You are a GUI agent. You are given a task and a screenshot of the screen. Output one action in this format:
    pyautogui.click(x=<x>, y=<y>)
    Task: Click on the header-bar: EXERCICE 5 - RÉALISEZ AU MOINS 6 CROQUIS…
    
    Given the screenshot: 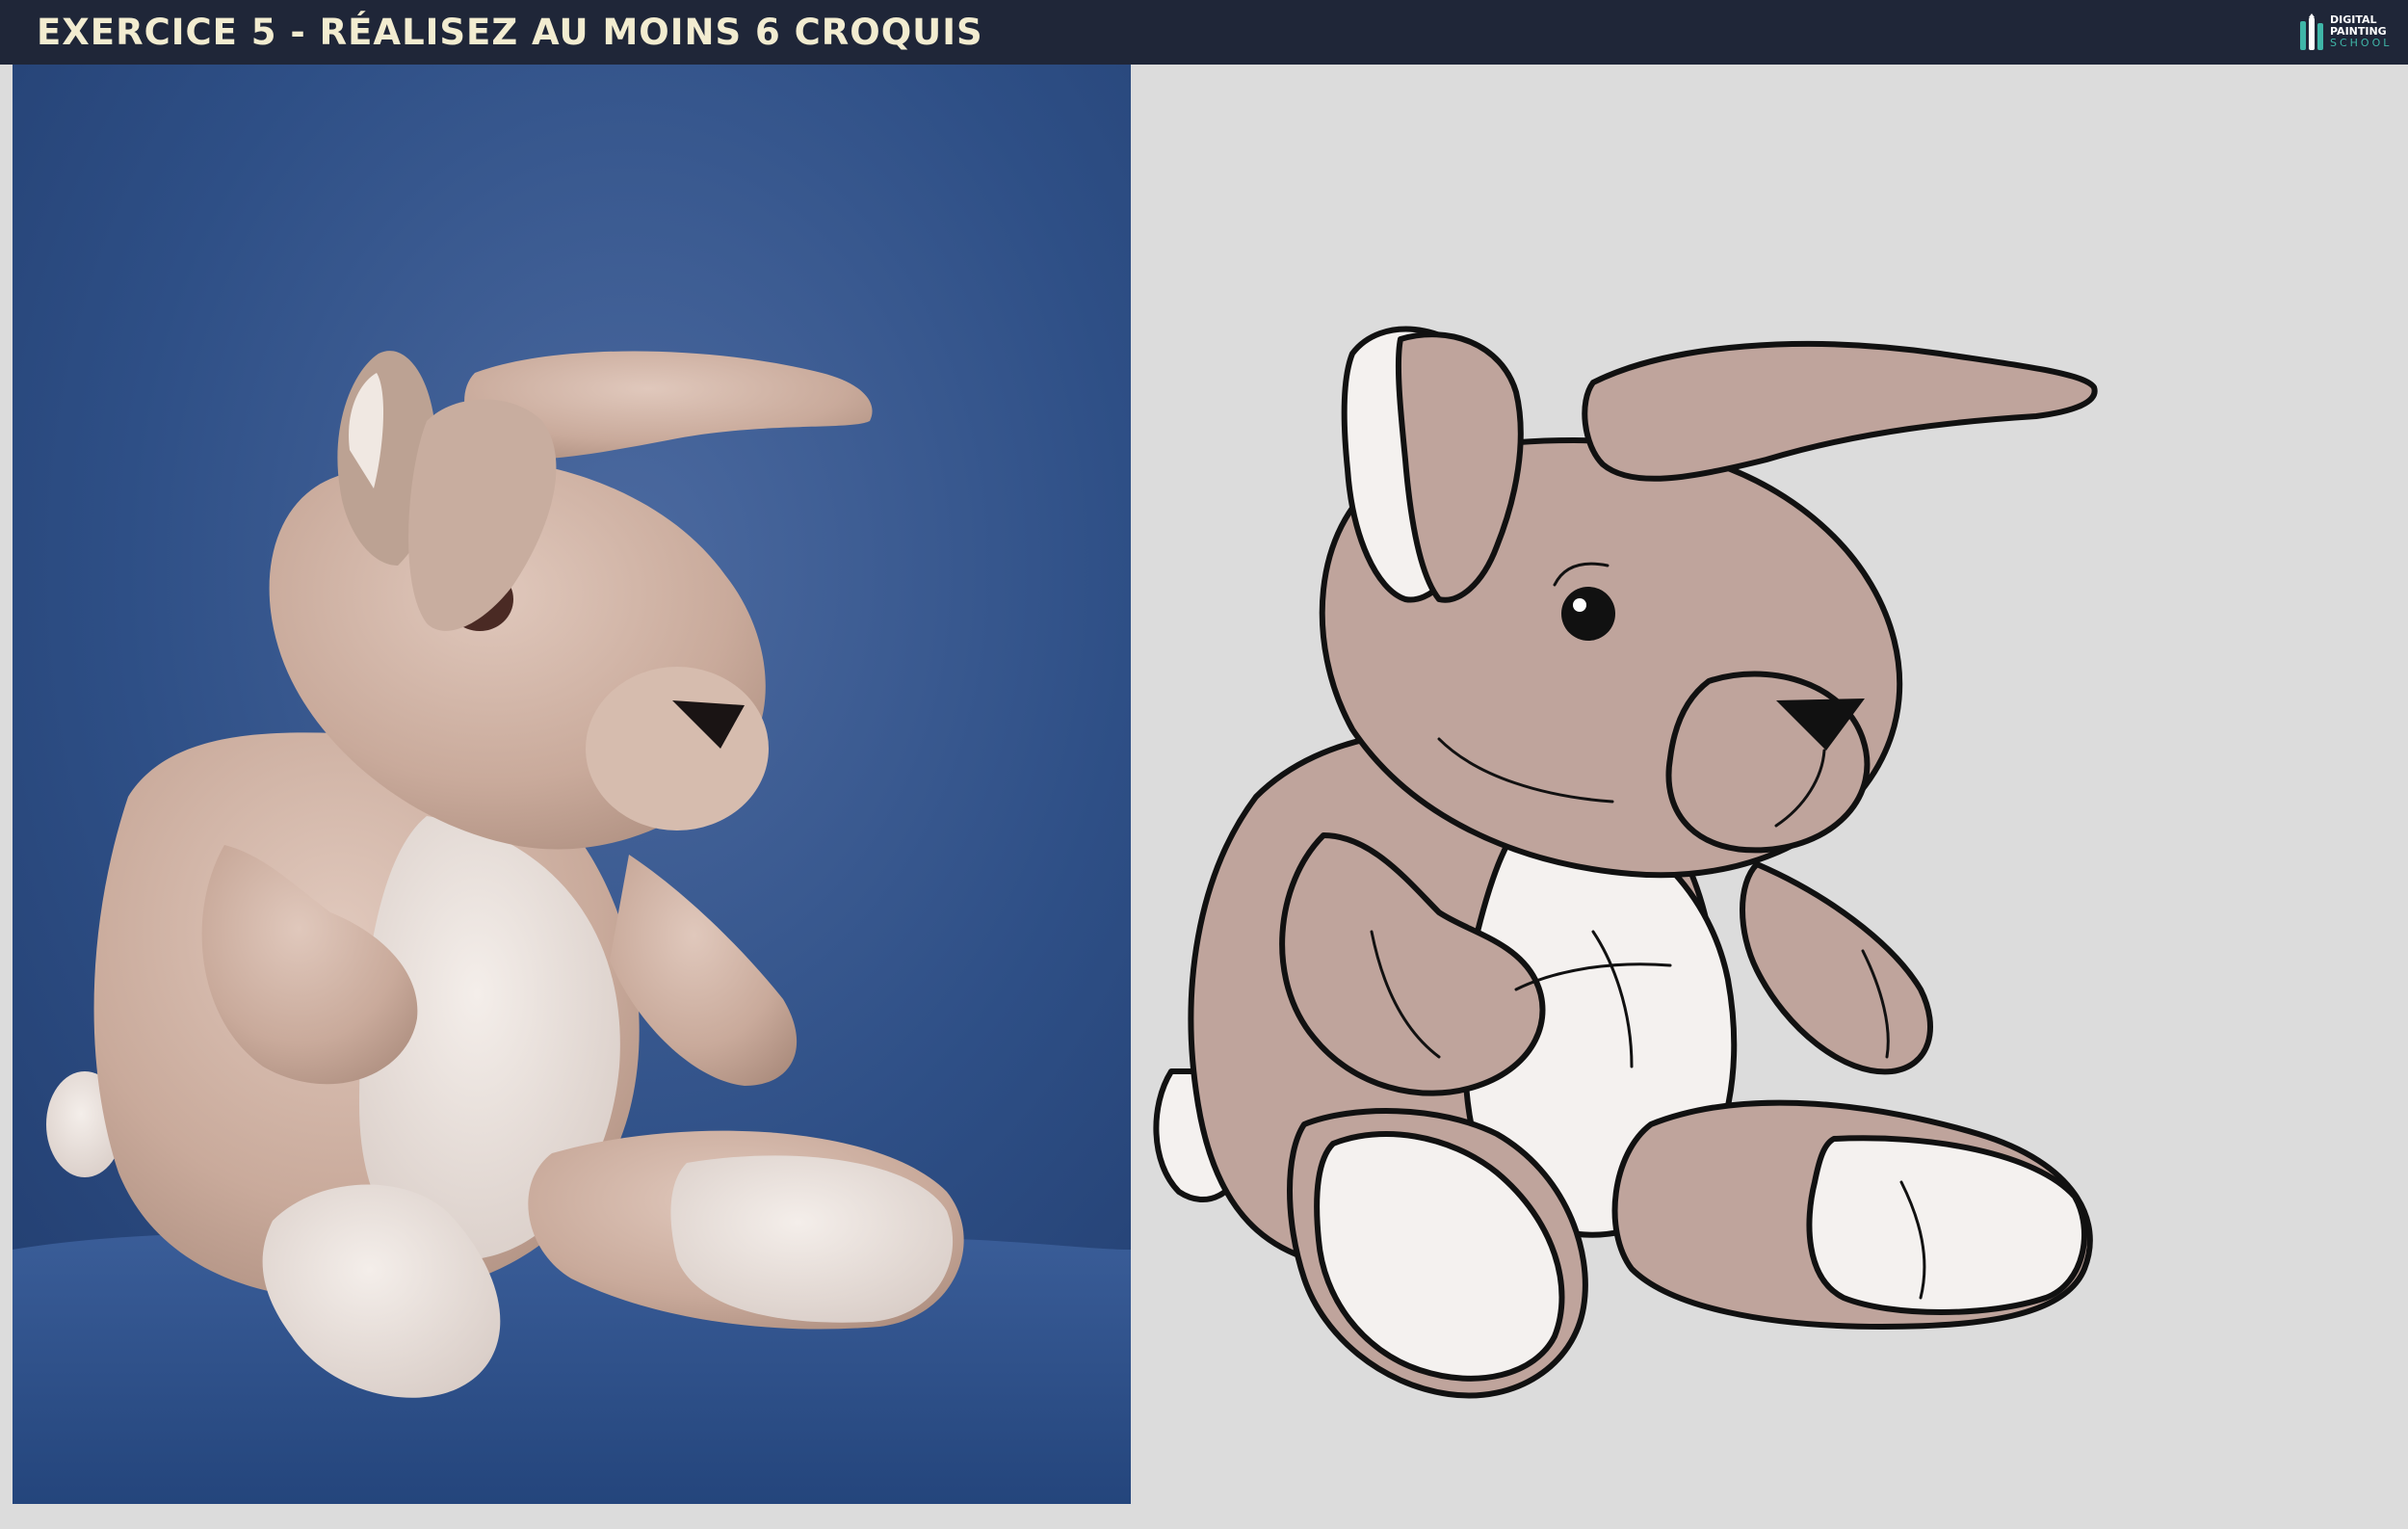 What is the action you would take?
    pyautogui.click(x=1204, y=33)
    